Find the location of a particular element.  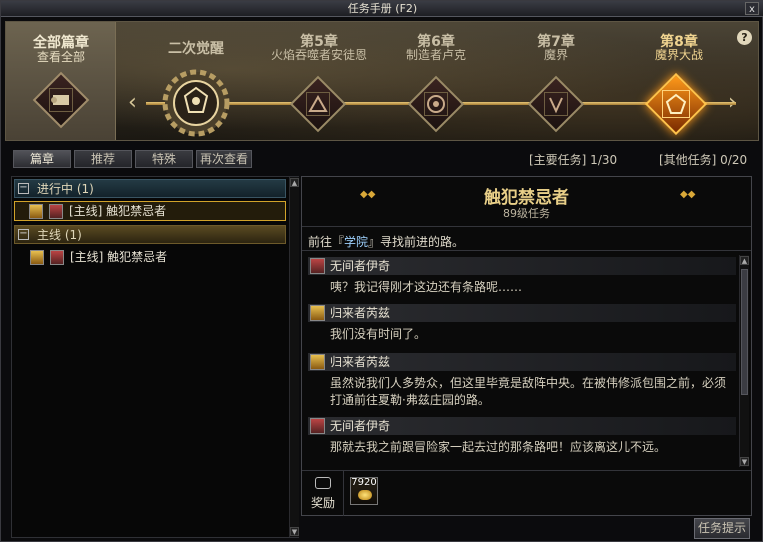

flame-emblem-icon is located at coordinates (318, 104).